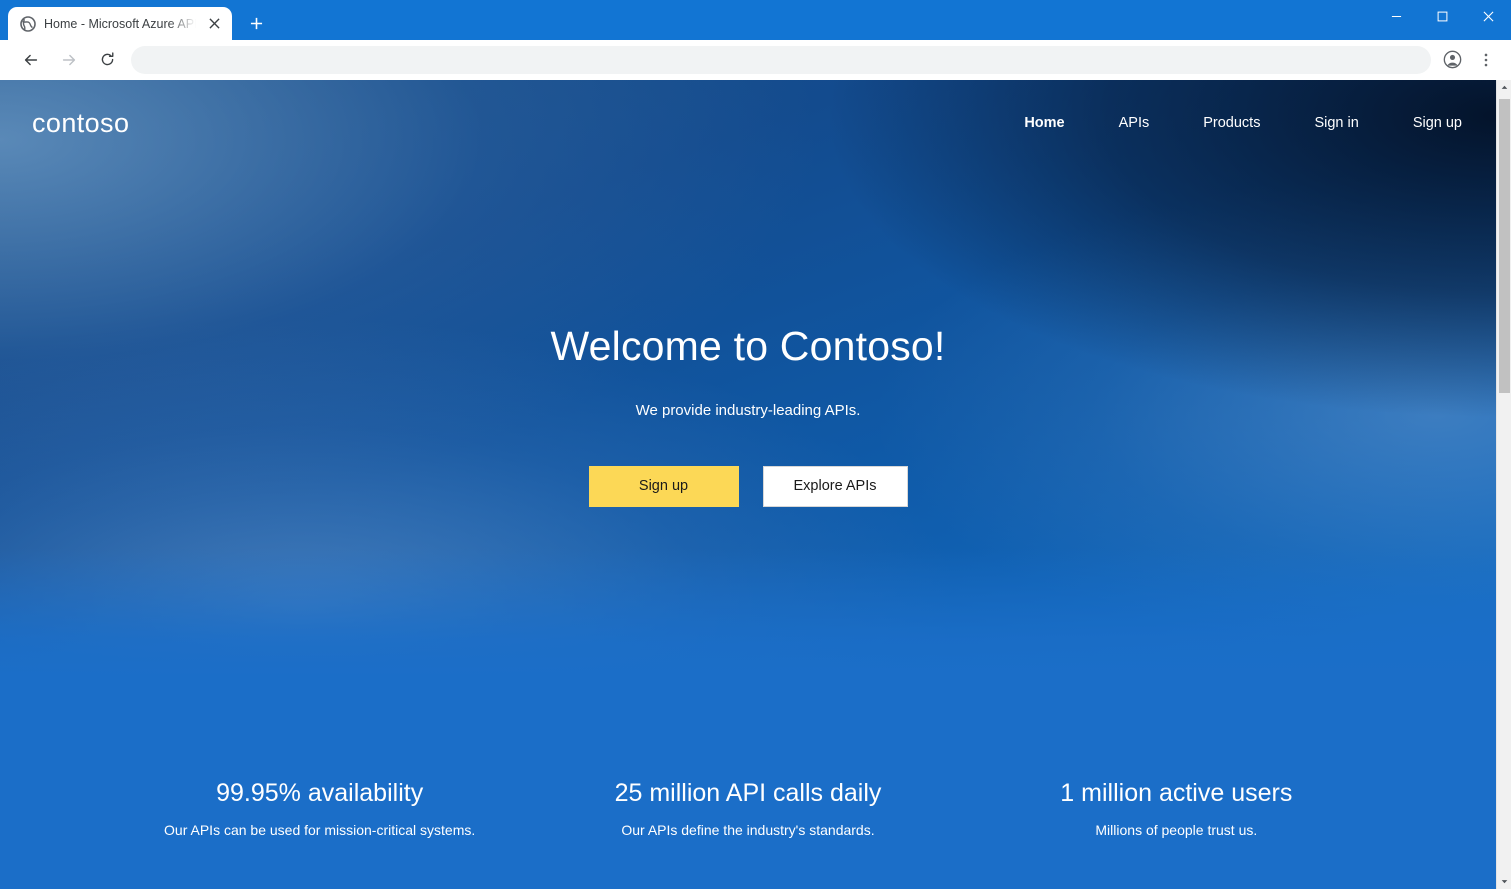 The width and height of the screenshot is (1511, 889). Describe the element at coordinates (107, 60) in the screenshot. I see `reload-icon` at that location.